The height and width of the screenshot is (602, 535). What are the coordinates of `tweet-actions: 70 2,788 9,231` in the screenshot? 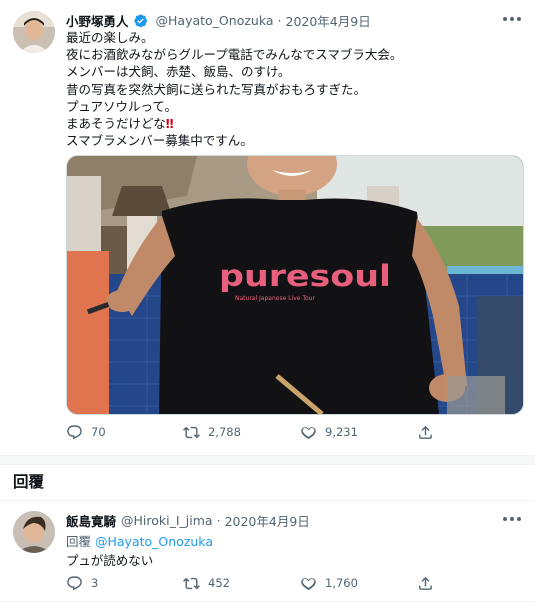 It's located at (300, 432).